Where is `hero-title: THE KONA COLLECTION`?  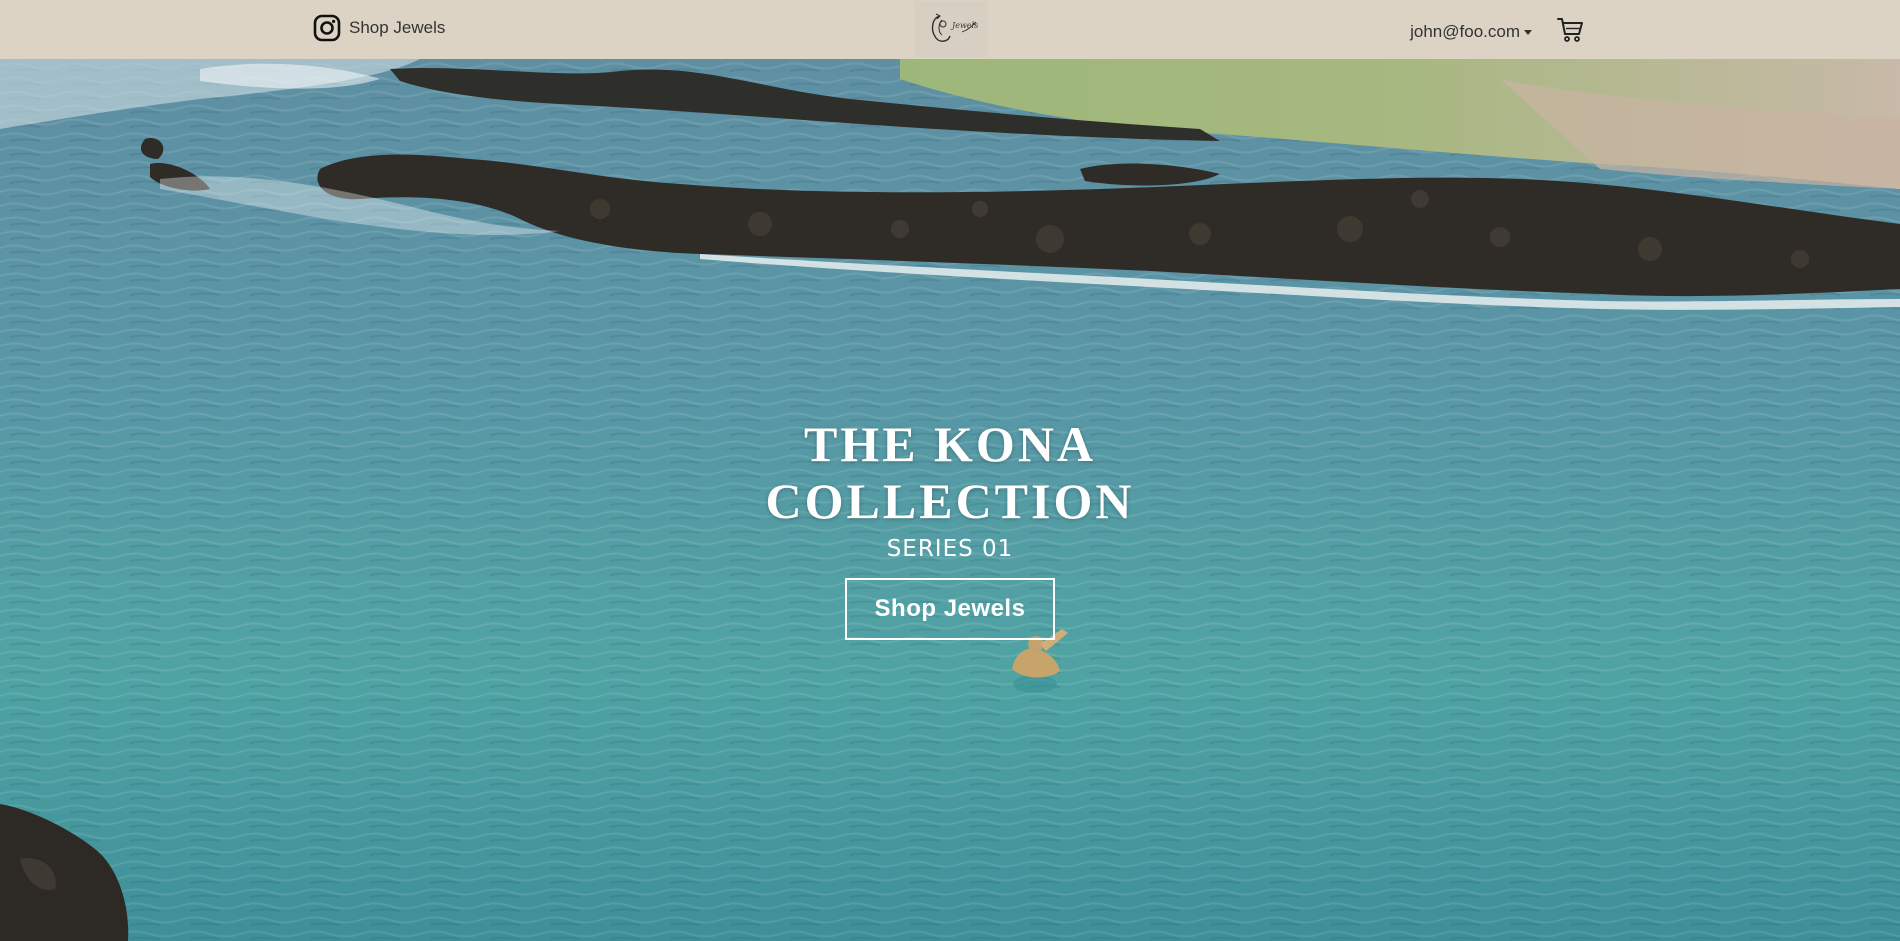
hero-title: THE KONA COLLECTION is located at coordinates (950, 473).